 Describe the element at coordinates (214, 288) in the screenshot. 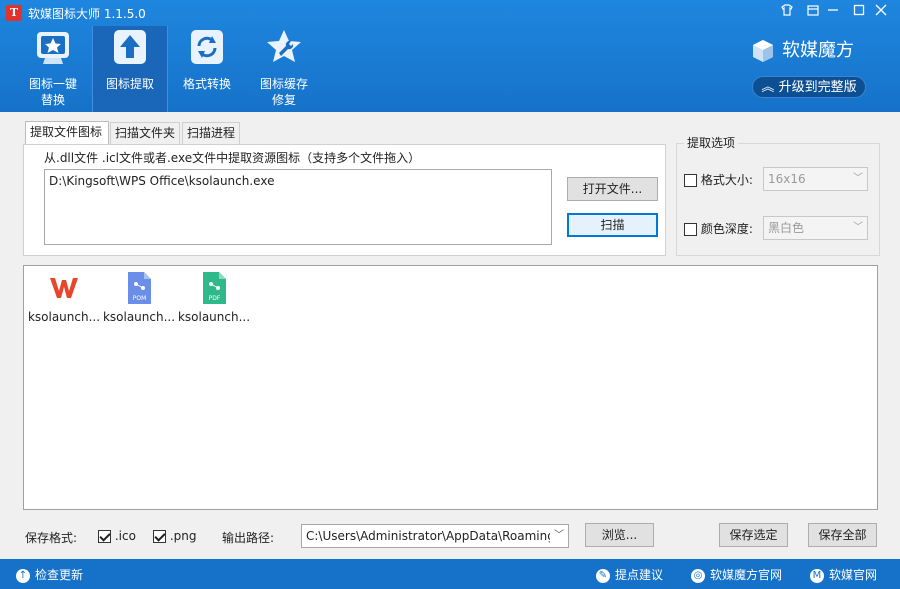

I see `pdf-file-icon: PDF` at that location.